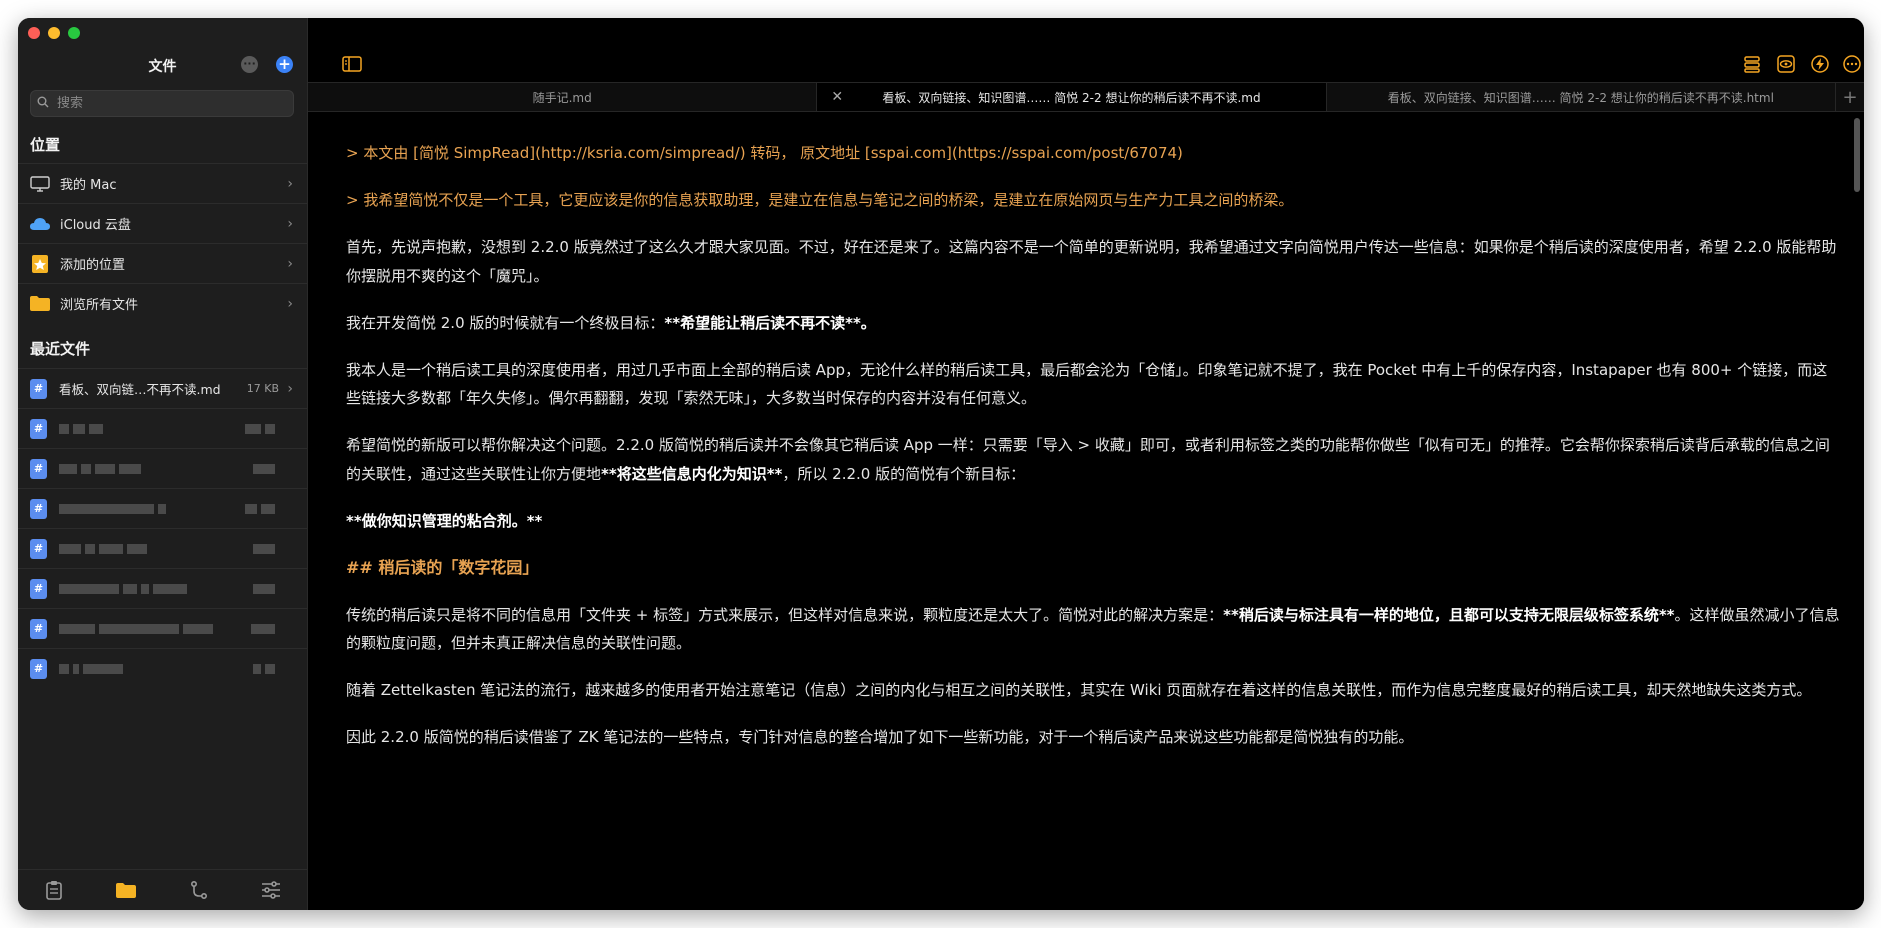  I want to click on tab-html: 看板、双向链接、知识图谱…… 简悦 2-2 想让你的稍后读不再不读.html, so click(1581, 97).